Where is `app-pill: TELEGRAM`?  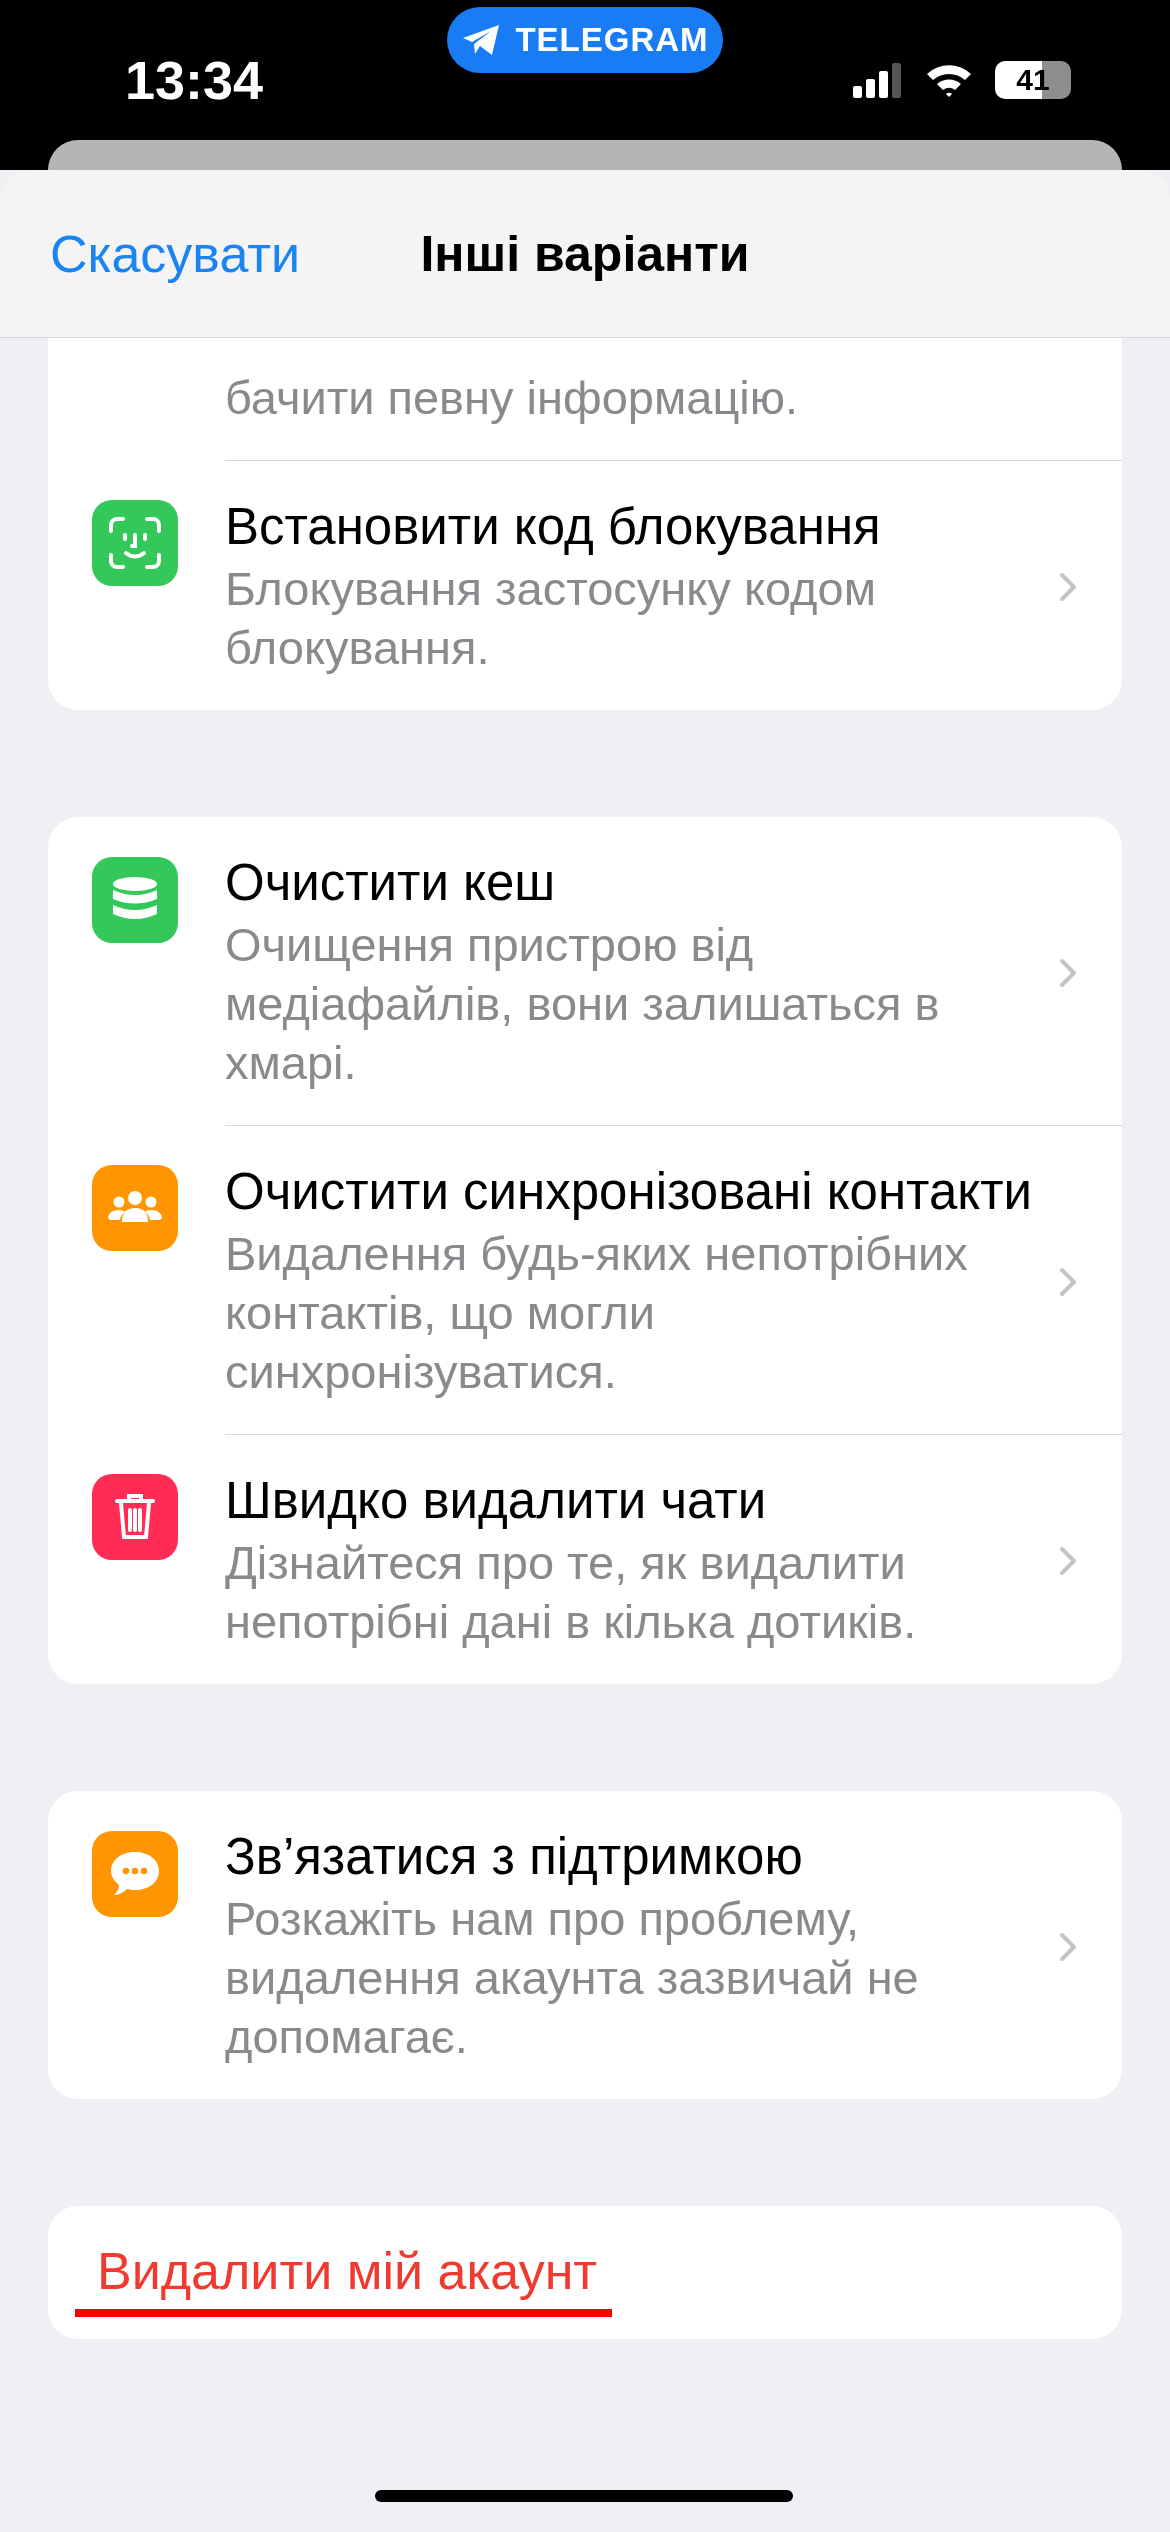 app-pill: TELEGRAM is located at coordinates (585, 40).